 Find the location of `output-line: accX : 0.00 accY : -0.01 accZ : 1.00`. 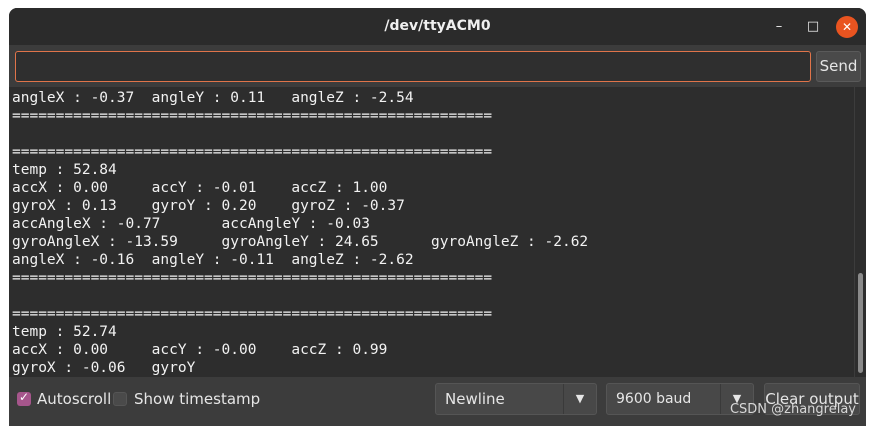

output-line: accX : 0.00 accY : -0.01 accZ : 1.00 is located at coordinates (200, 188).